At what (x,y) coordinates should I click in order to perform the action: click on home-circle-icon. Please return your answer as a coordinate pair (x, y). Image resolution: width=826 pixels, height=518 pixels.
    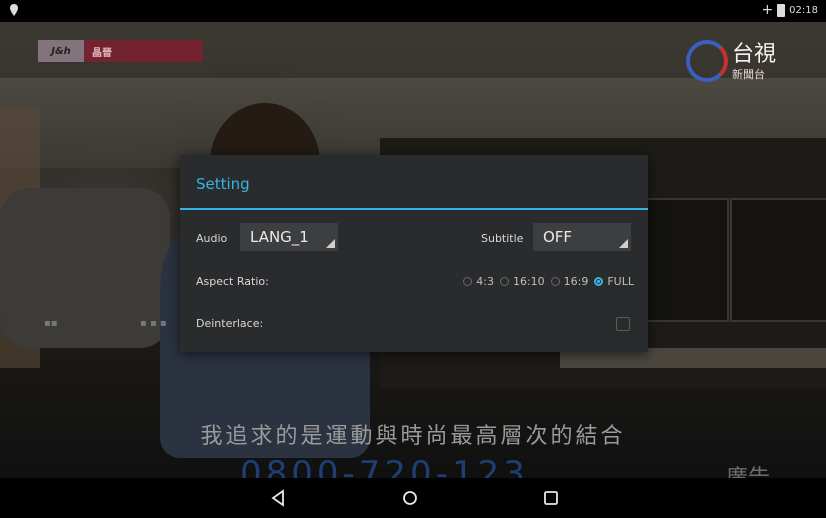
    Looking at the image, I should click on (410, 498).